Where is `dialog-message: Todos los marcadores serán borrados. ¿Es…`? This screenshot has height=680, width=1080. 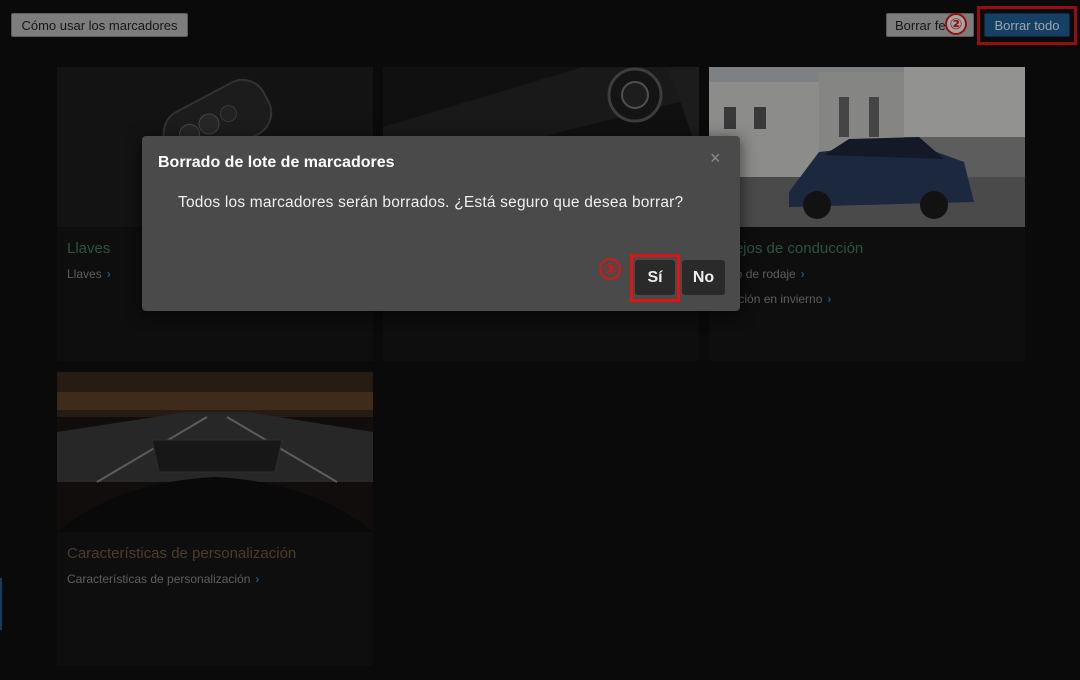
dialog-message: Todos los marcadores serán borrados. ¿Es… is located at coordinates (431, 202).